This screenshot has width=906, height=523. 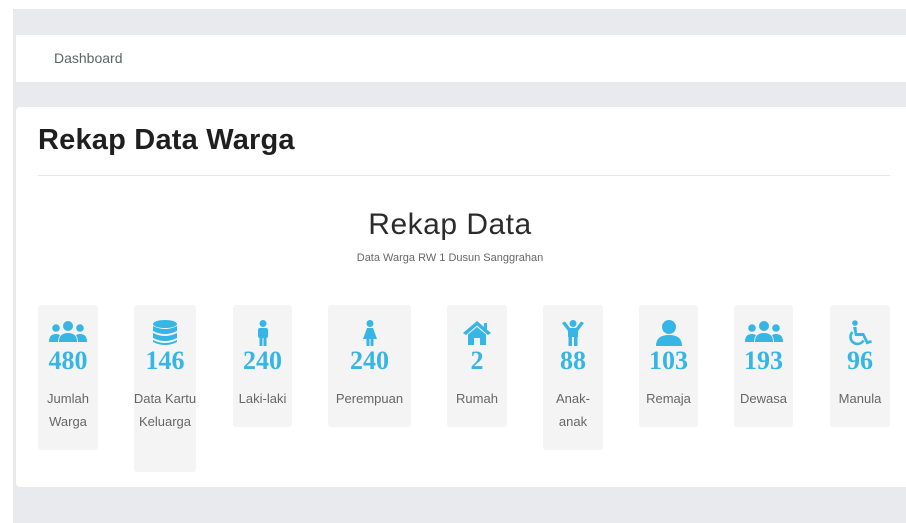 I want to click on stat-label: Anak-anak, so click(x=573, y=410).